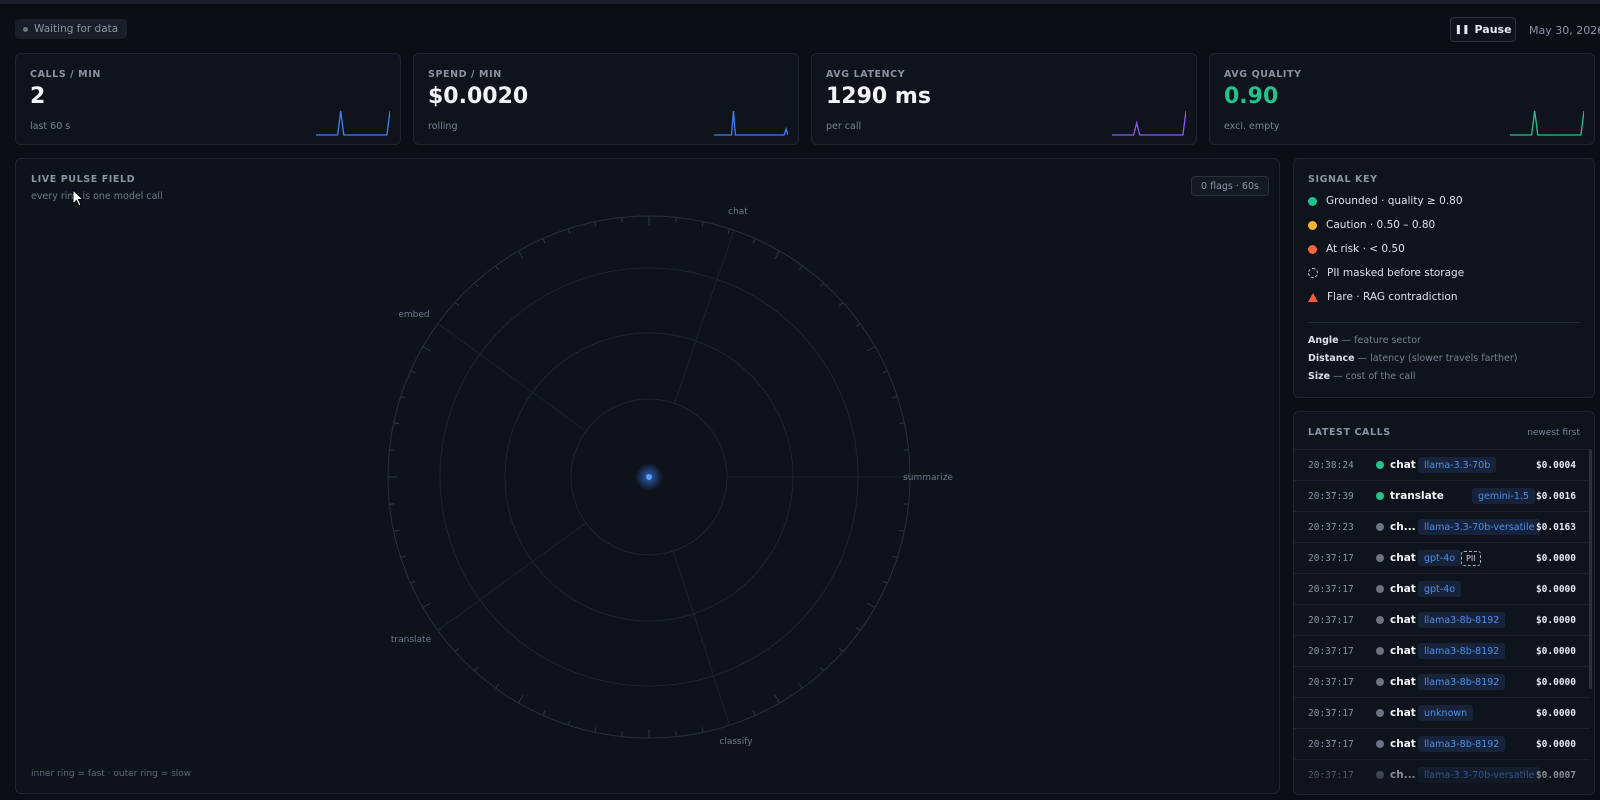  What do you see at coordinates (1386, 273) in the screenshot?
I see `key-item-pii: PII masked before storage` at bounding box center [1386, 273].